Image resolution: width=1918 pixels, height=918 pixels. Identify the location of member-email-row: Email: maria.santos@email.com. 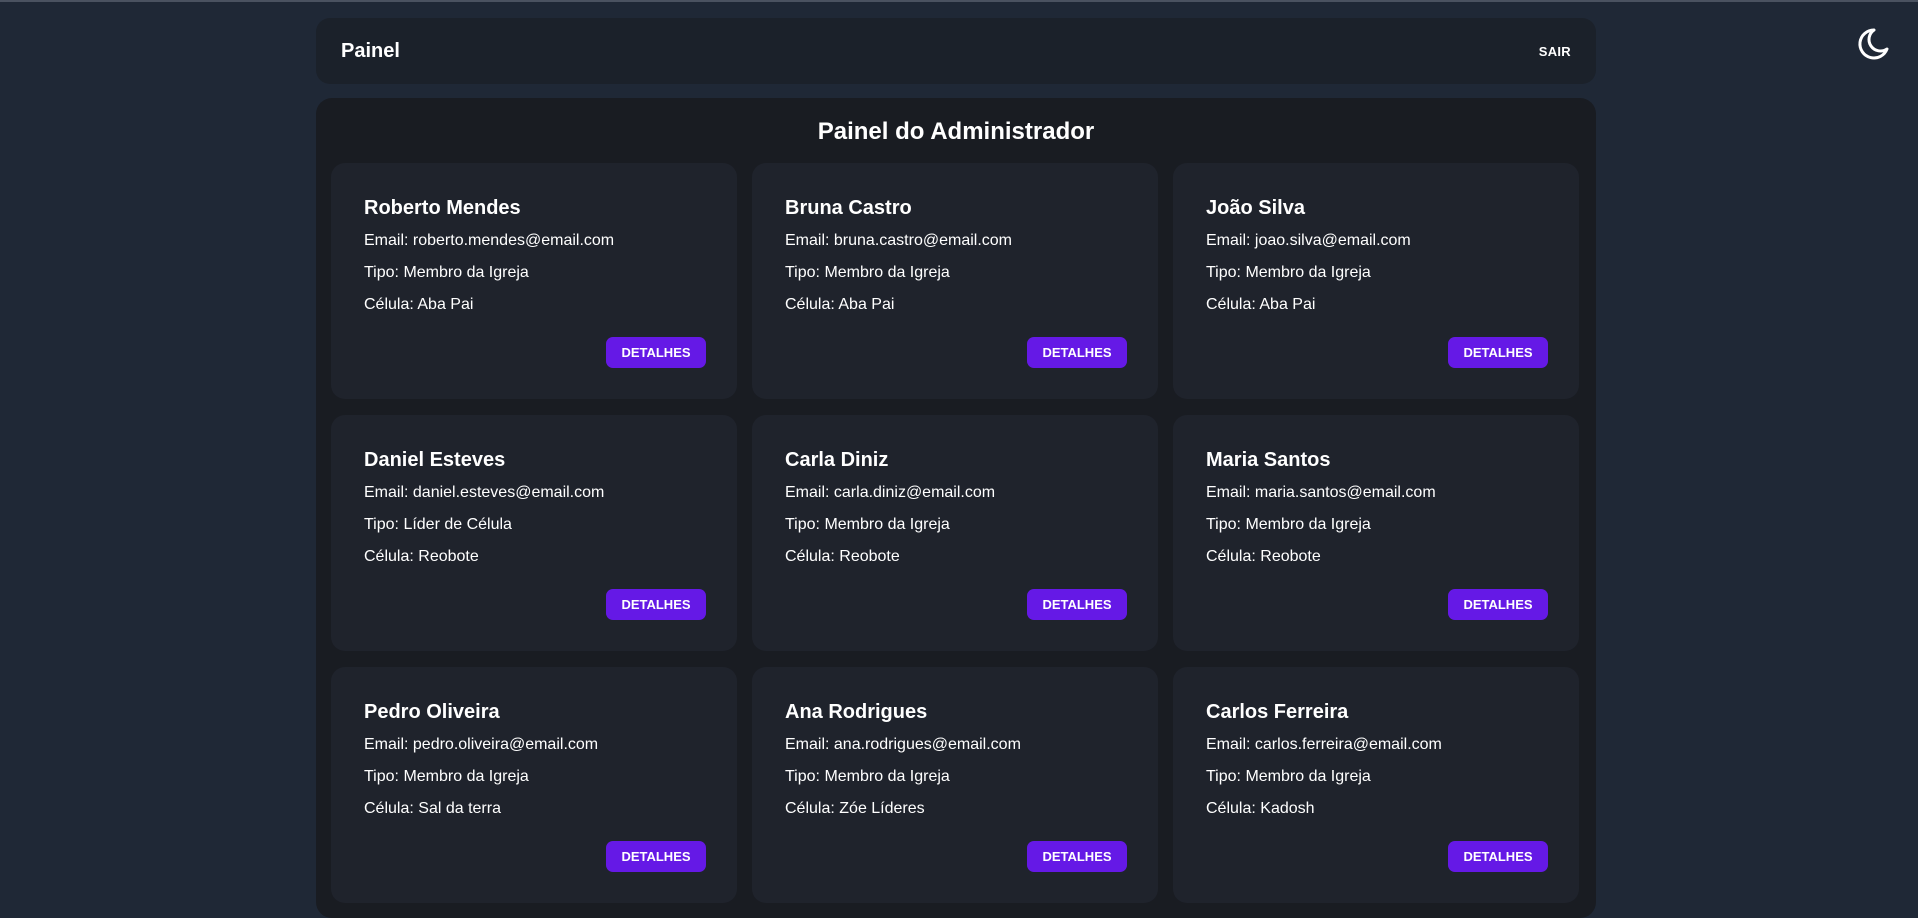
(1376, 493).